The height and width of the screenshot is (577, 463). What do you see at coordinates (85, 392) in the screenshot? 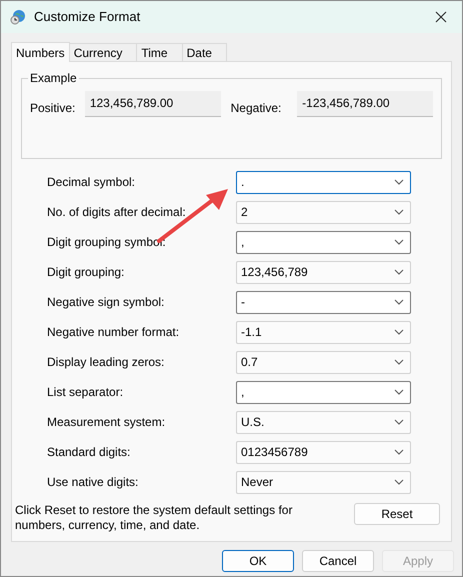
I see `setting-label: List separator:` at bounding box center [85, 392].